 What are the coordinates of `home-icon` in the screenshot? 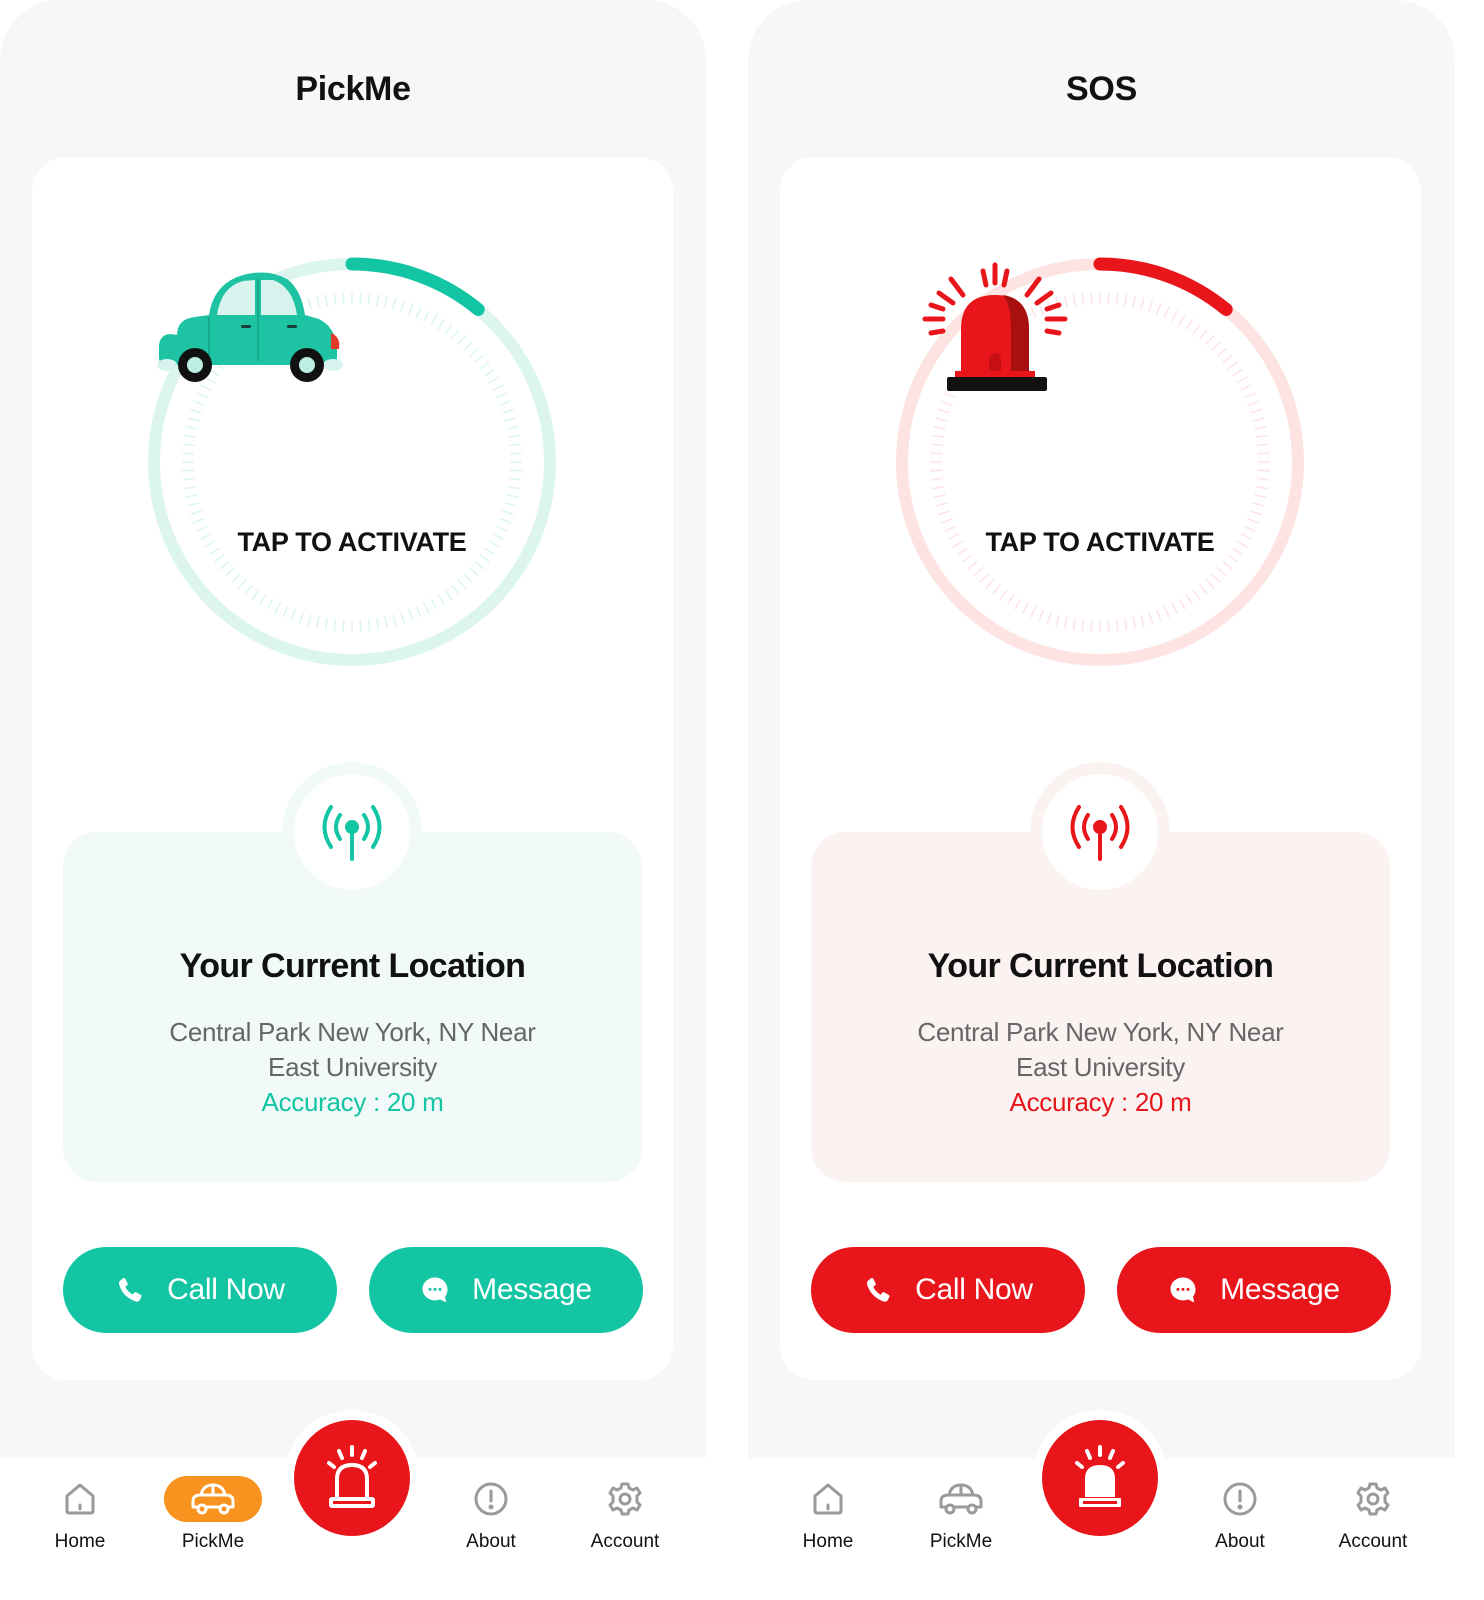 It's located at (828, 1499).